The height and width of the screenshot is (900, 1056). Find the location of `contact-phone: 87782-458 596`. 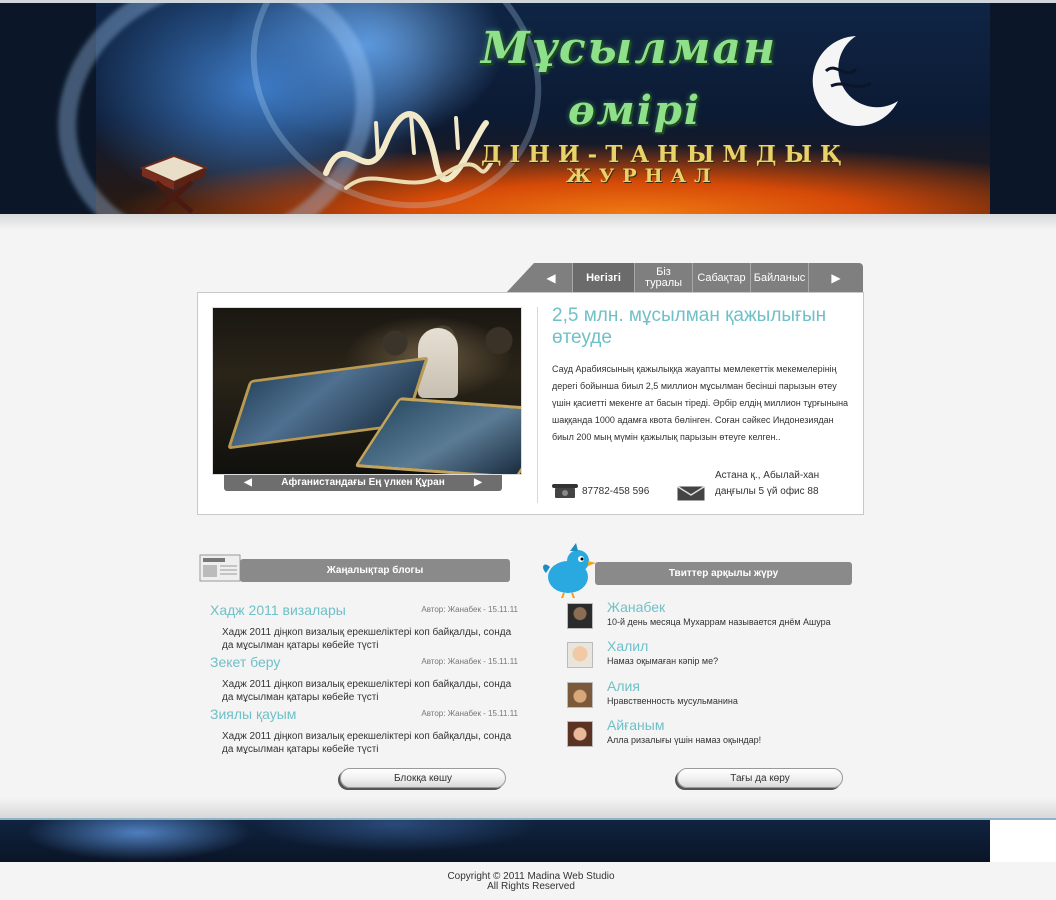

contact-phone: 87782-458 596 is located at coordinates (616, 491).